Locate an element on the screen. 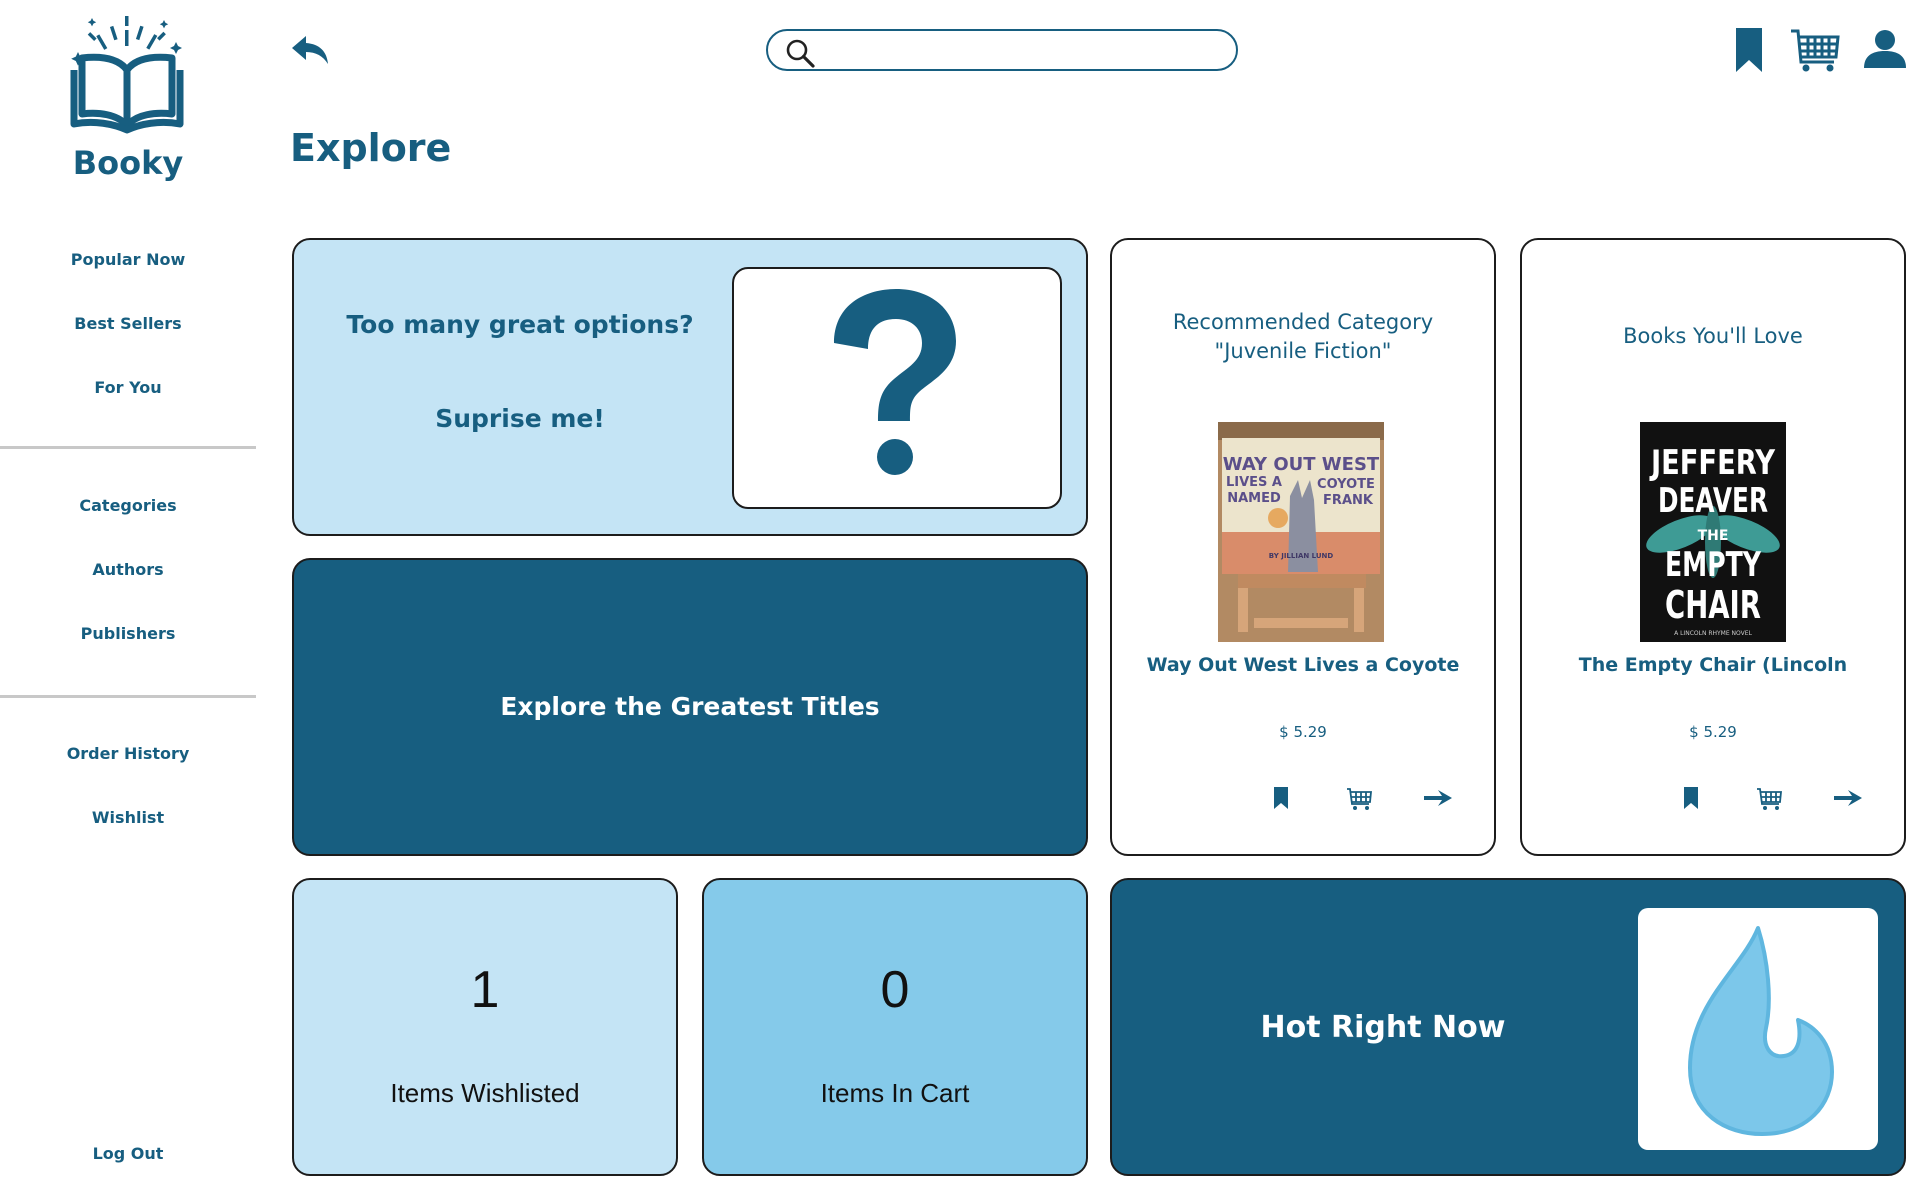 Image resolution: width=1919 pixels, height=1199 pixels. cover-text: JEFFERY is located at coordinates (1712, 463).